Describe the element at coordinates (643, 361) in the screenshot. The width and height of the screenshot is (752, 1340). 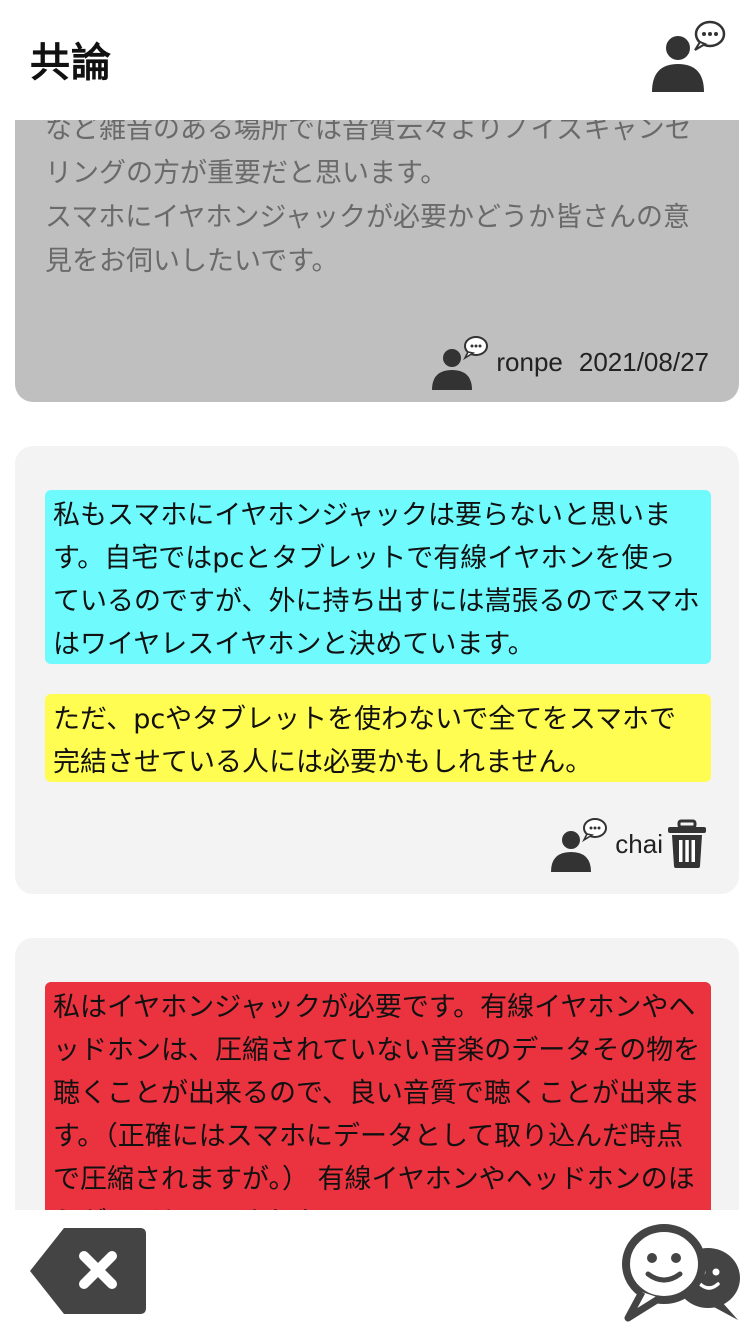
I see `post-date: 2021/08/27` at that location.